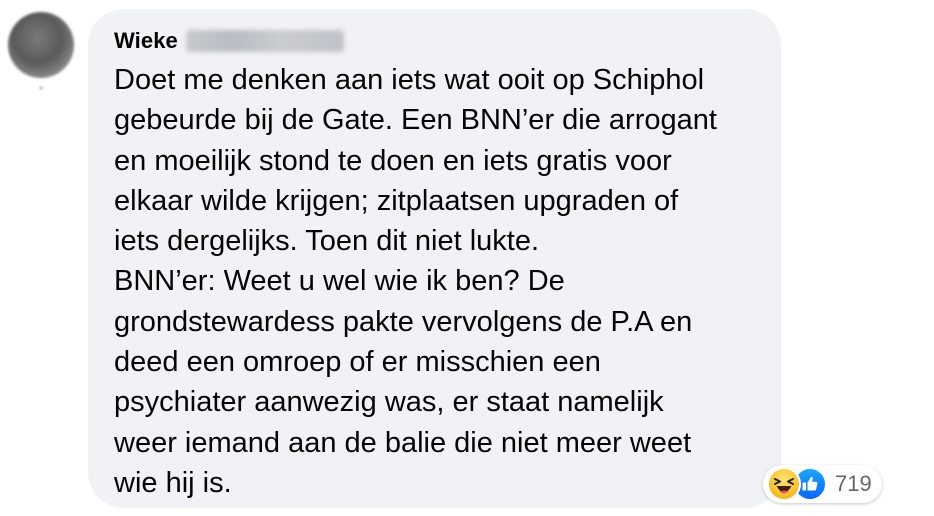  What do you see at coordinates (822, 484) in the screenshot?
I see `reactions-summary: 719` at bounding box center [822, 484].